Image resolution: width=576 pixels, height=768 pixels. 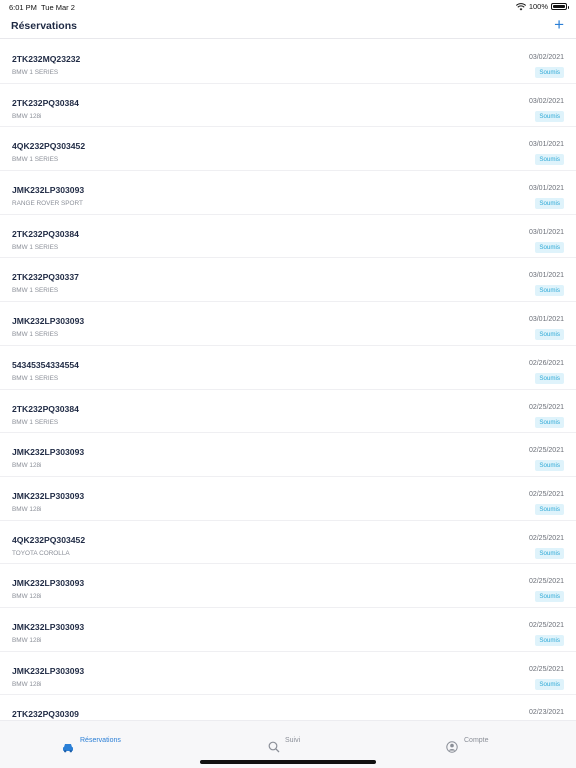 I want to click on page-title: Réservations, so click(x=44, y=26).